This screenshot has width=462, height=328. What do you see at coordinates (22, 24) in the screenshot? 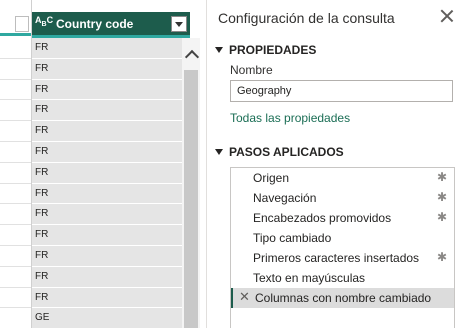
I see `previous-column-dropdown-icon` at bounding box center [22, 24].